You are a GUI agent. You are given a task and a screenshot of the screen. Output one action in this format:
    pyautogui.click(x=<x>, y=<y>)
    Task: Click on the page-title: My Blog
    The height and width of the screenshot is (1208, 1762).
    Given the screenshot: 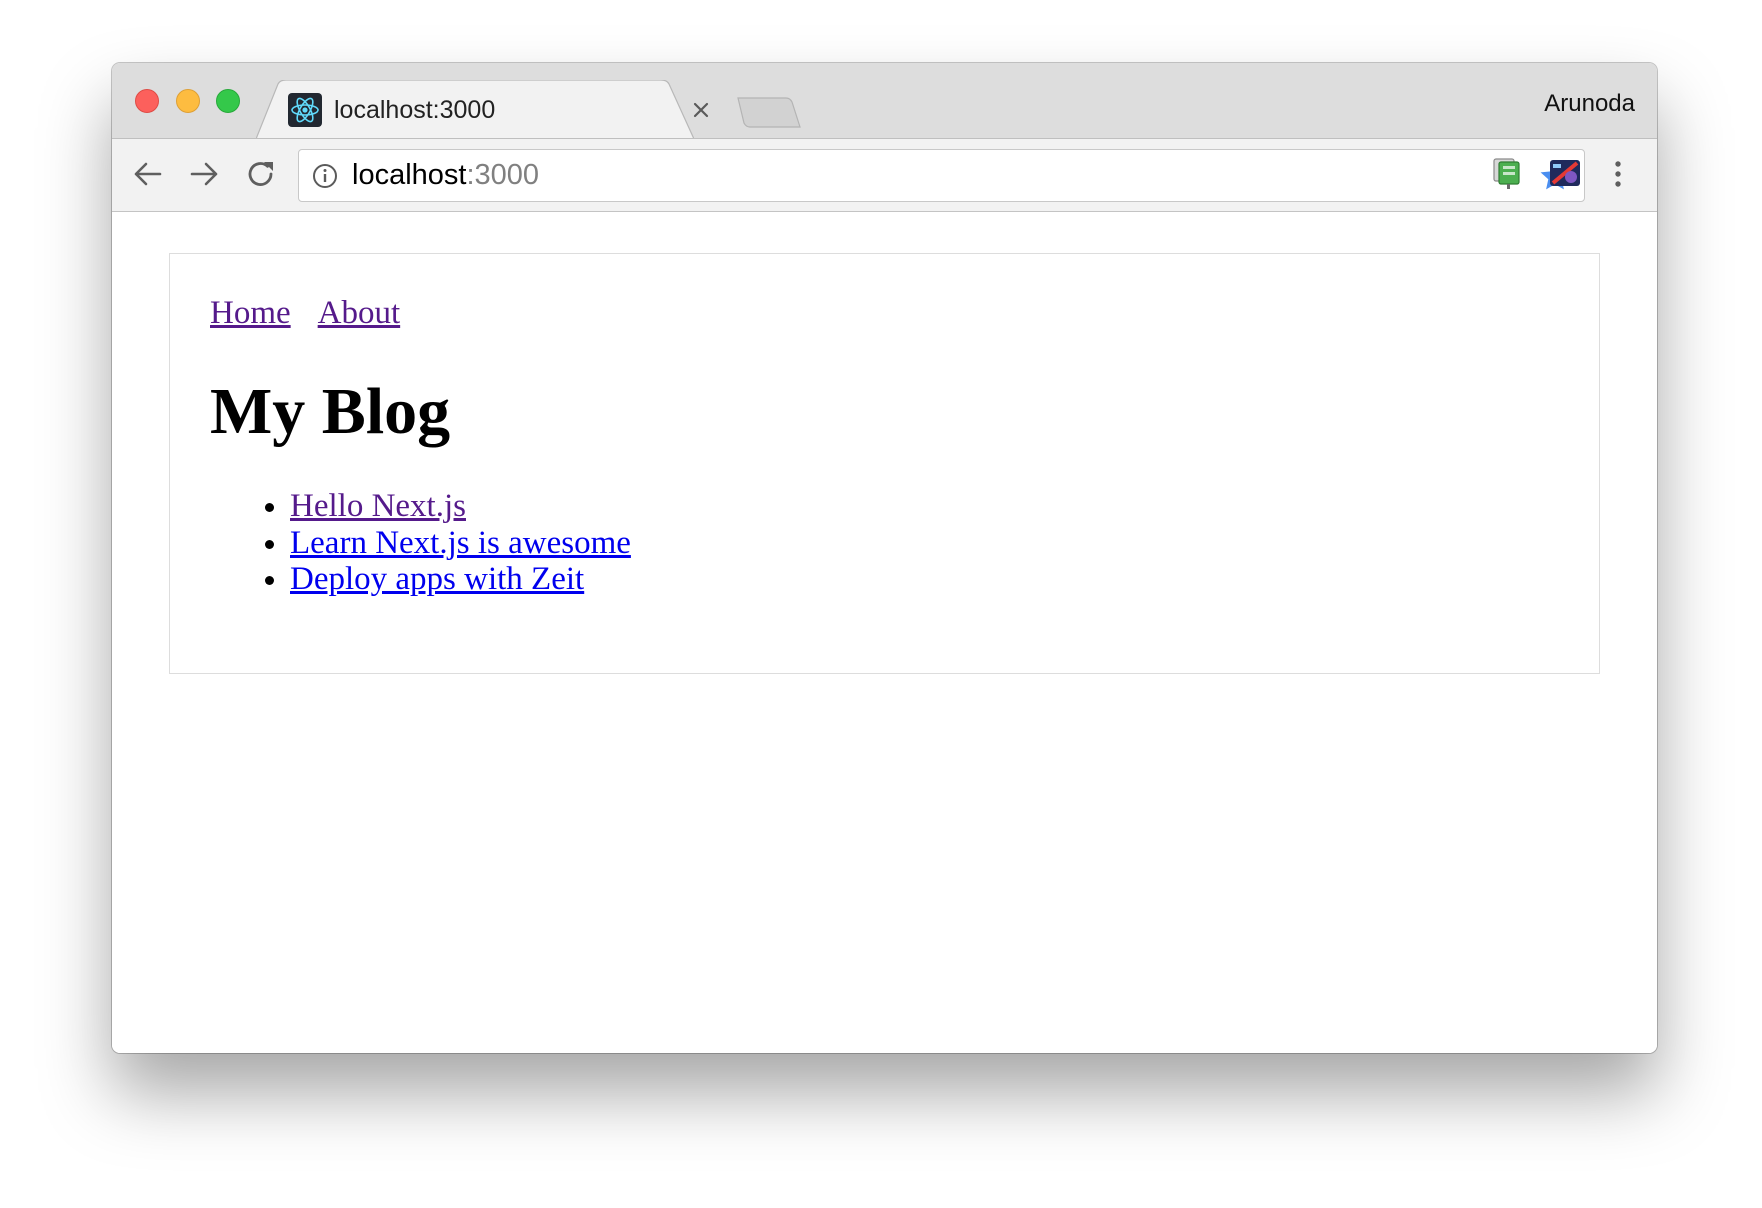 What is the action you would take?
    pyautogui.click(x=330, y=411)
    